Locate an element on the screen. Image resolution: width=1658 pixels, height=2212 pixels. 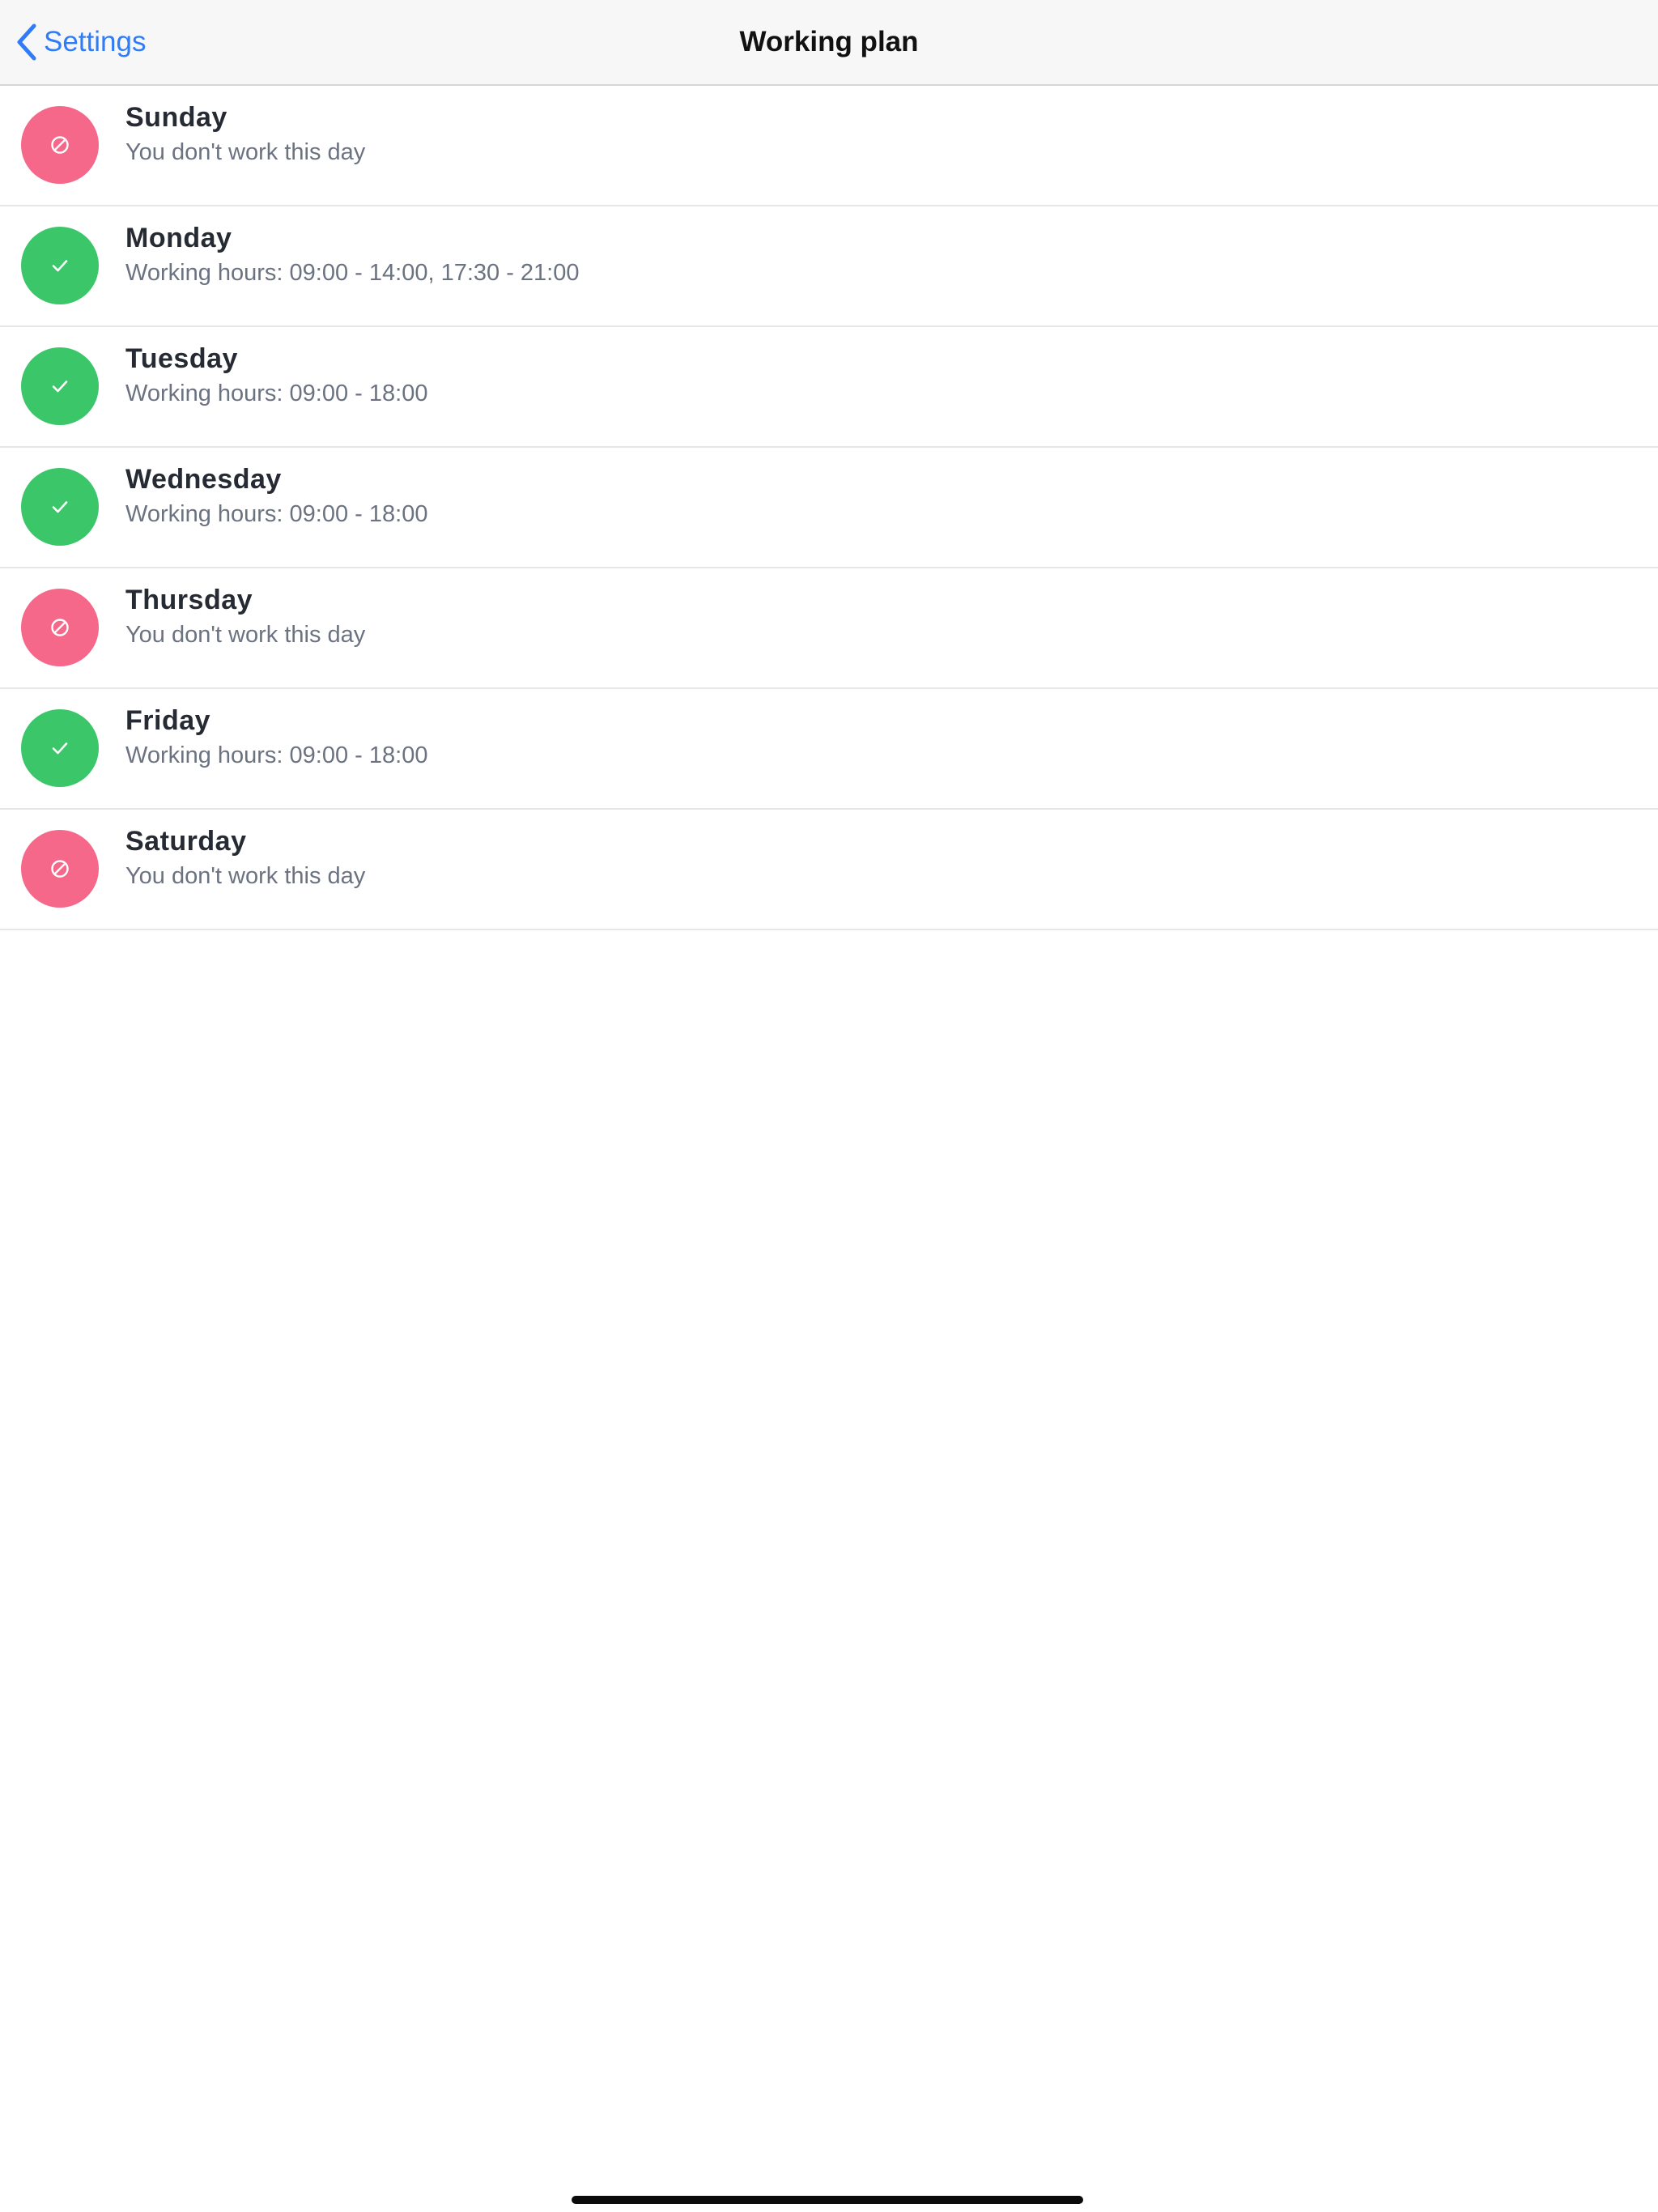
navigation-bar: Settings Working plan is located at coordinates (829, 43).